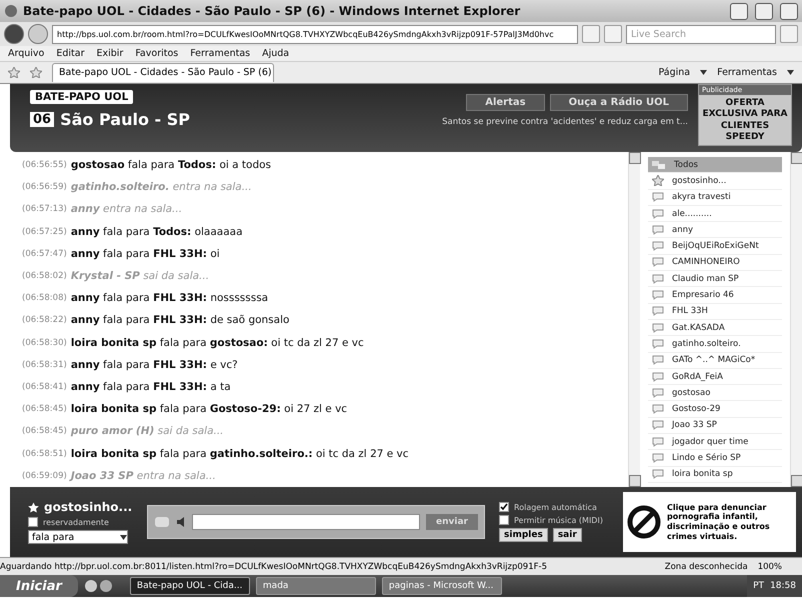 This screenshot has width=802, height=601. Describe the element at coordinates (706, 567) in the screenshot. I see `zone-text: Zona desconhecida` at that location.